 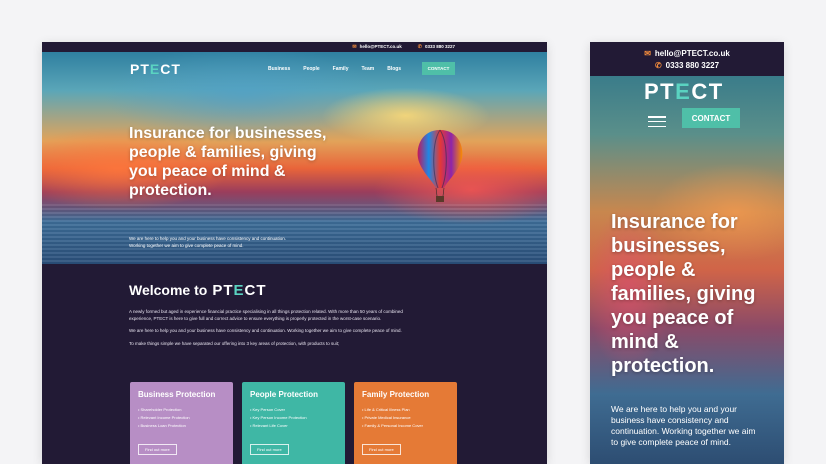 I want to click on card-list-item: Key Person Income Protection, so click(x=293, y=418).